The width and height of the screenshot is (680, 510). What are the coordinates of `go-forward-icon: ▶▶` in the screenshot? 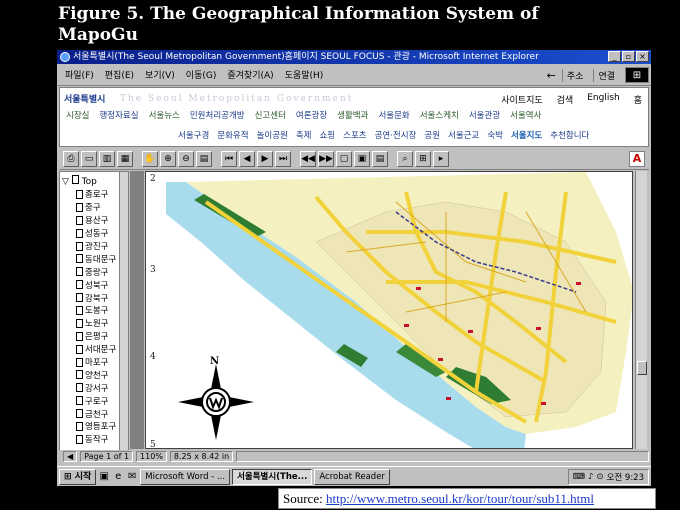 It's located at (326, 158).